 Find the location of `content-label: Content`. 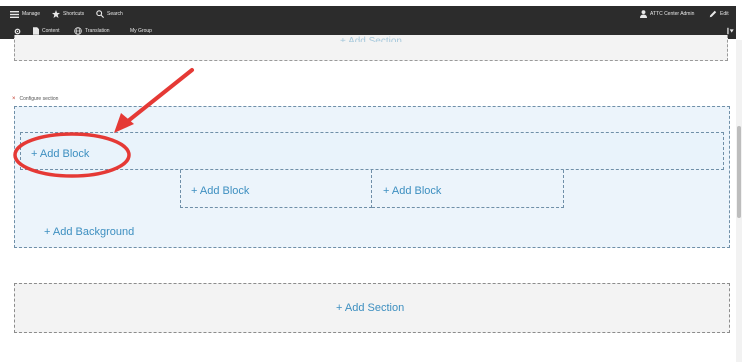

content-label: Content is located at coordinates (51, 31).